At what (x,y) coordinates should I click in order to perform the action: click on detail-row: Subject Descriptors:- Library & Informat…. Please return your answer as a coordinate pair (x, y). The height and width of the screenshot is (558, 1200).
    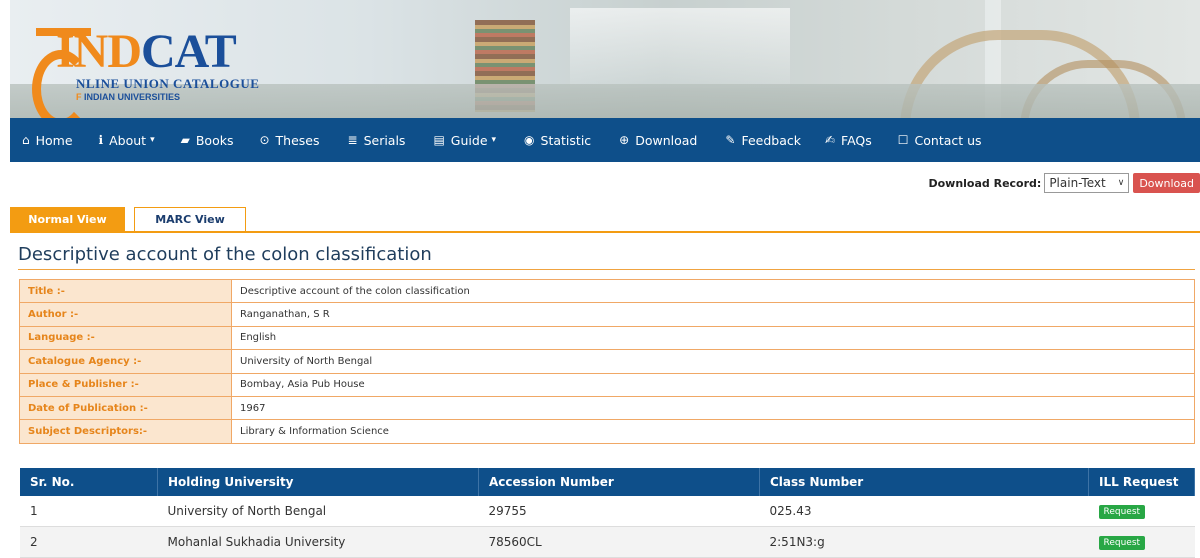
    Looking at the image, I should click on (607, 431).